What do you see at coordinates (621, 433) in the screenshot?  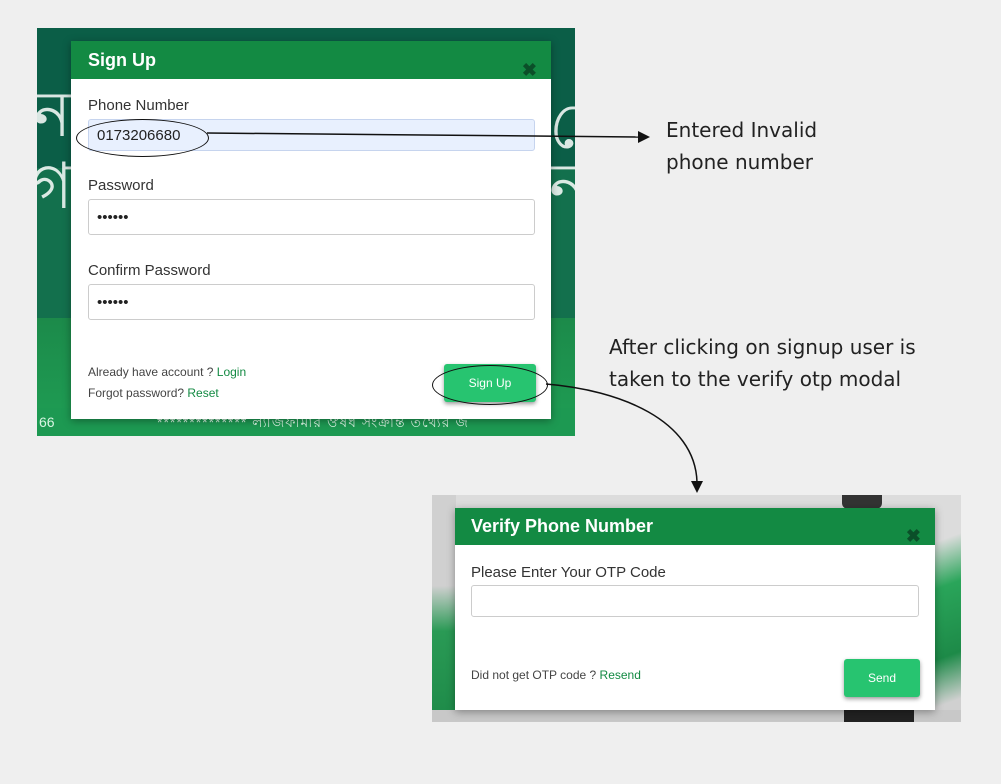 I see `arrow-curve` at bounding box center [621, 433].